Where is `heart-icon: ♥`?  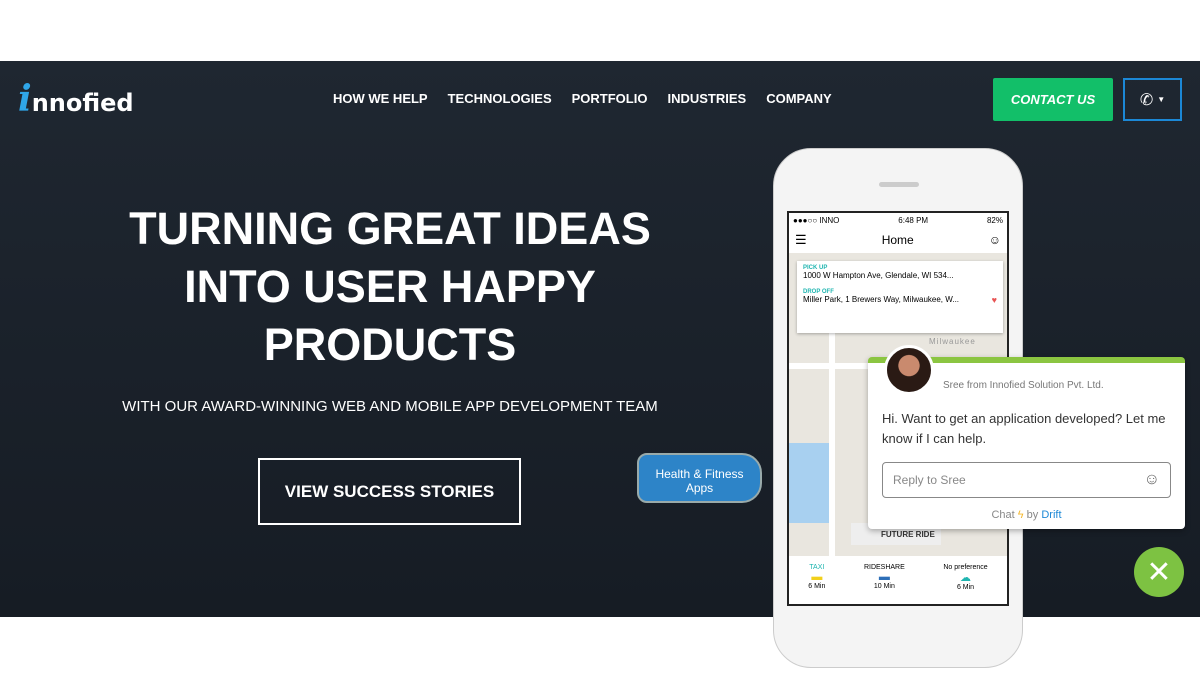
heart-icon: ♥ is located at coordinates (994, 300).